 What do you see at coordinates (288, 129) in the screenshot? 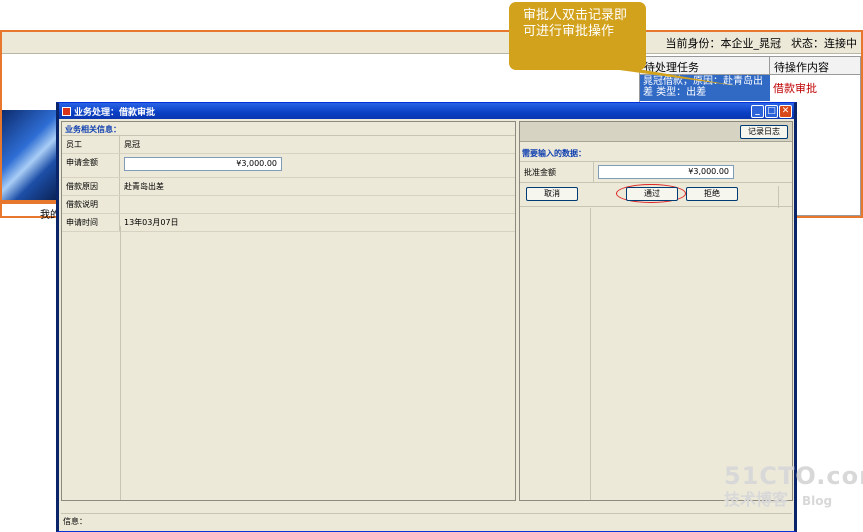
I see `section-business-info-label: 业务相关信息：` at bounding box center [288, 129].